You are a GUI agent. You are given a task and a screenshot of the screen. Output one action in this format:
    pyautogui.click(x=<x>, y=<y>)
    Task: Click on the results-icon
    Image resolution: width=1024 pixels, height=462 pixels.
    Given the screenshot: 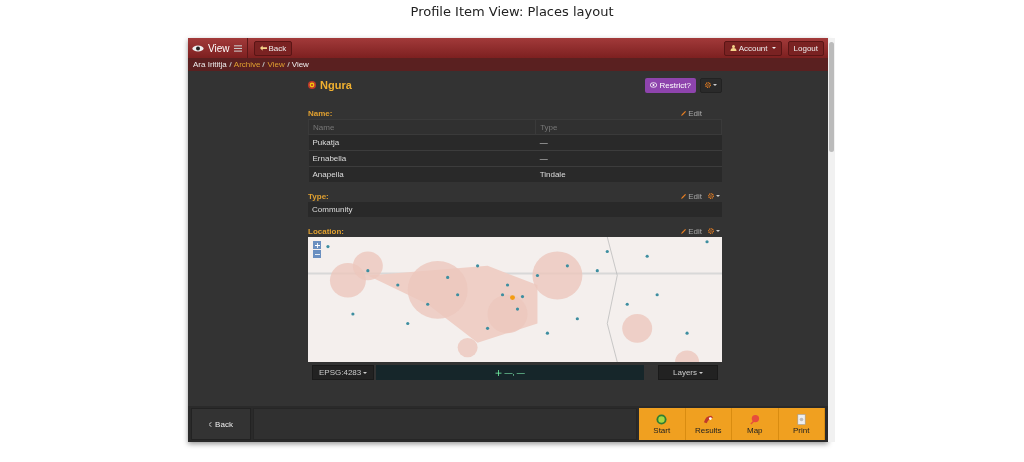 What is the action you would take?
    pyautogui.click(x=708, y=419)
    